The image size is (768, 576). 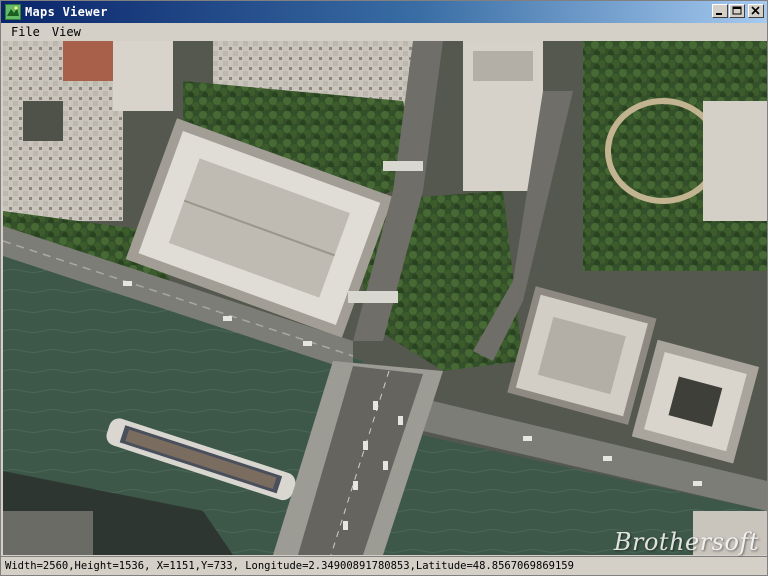 I want to click on minimize-button, so click(x=720, y=11).